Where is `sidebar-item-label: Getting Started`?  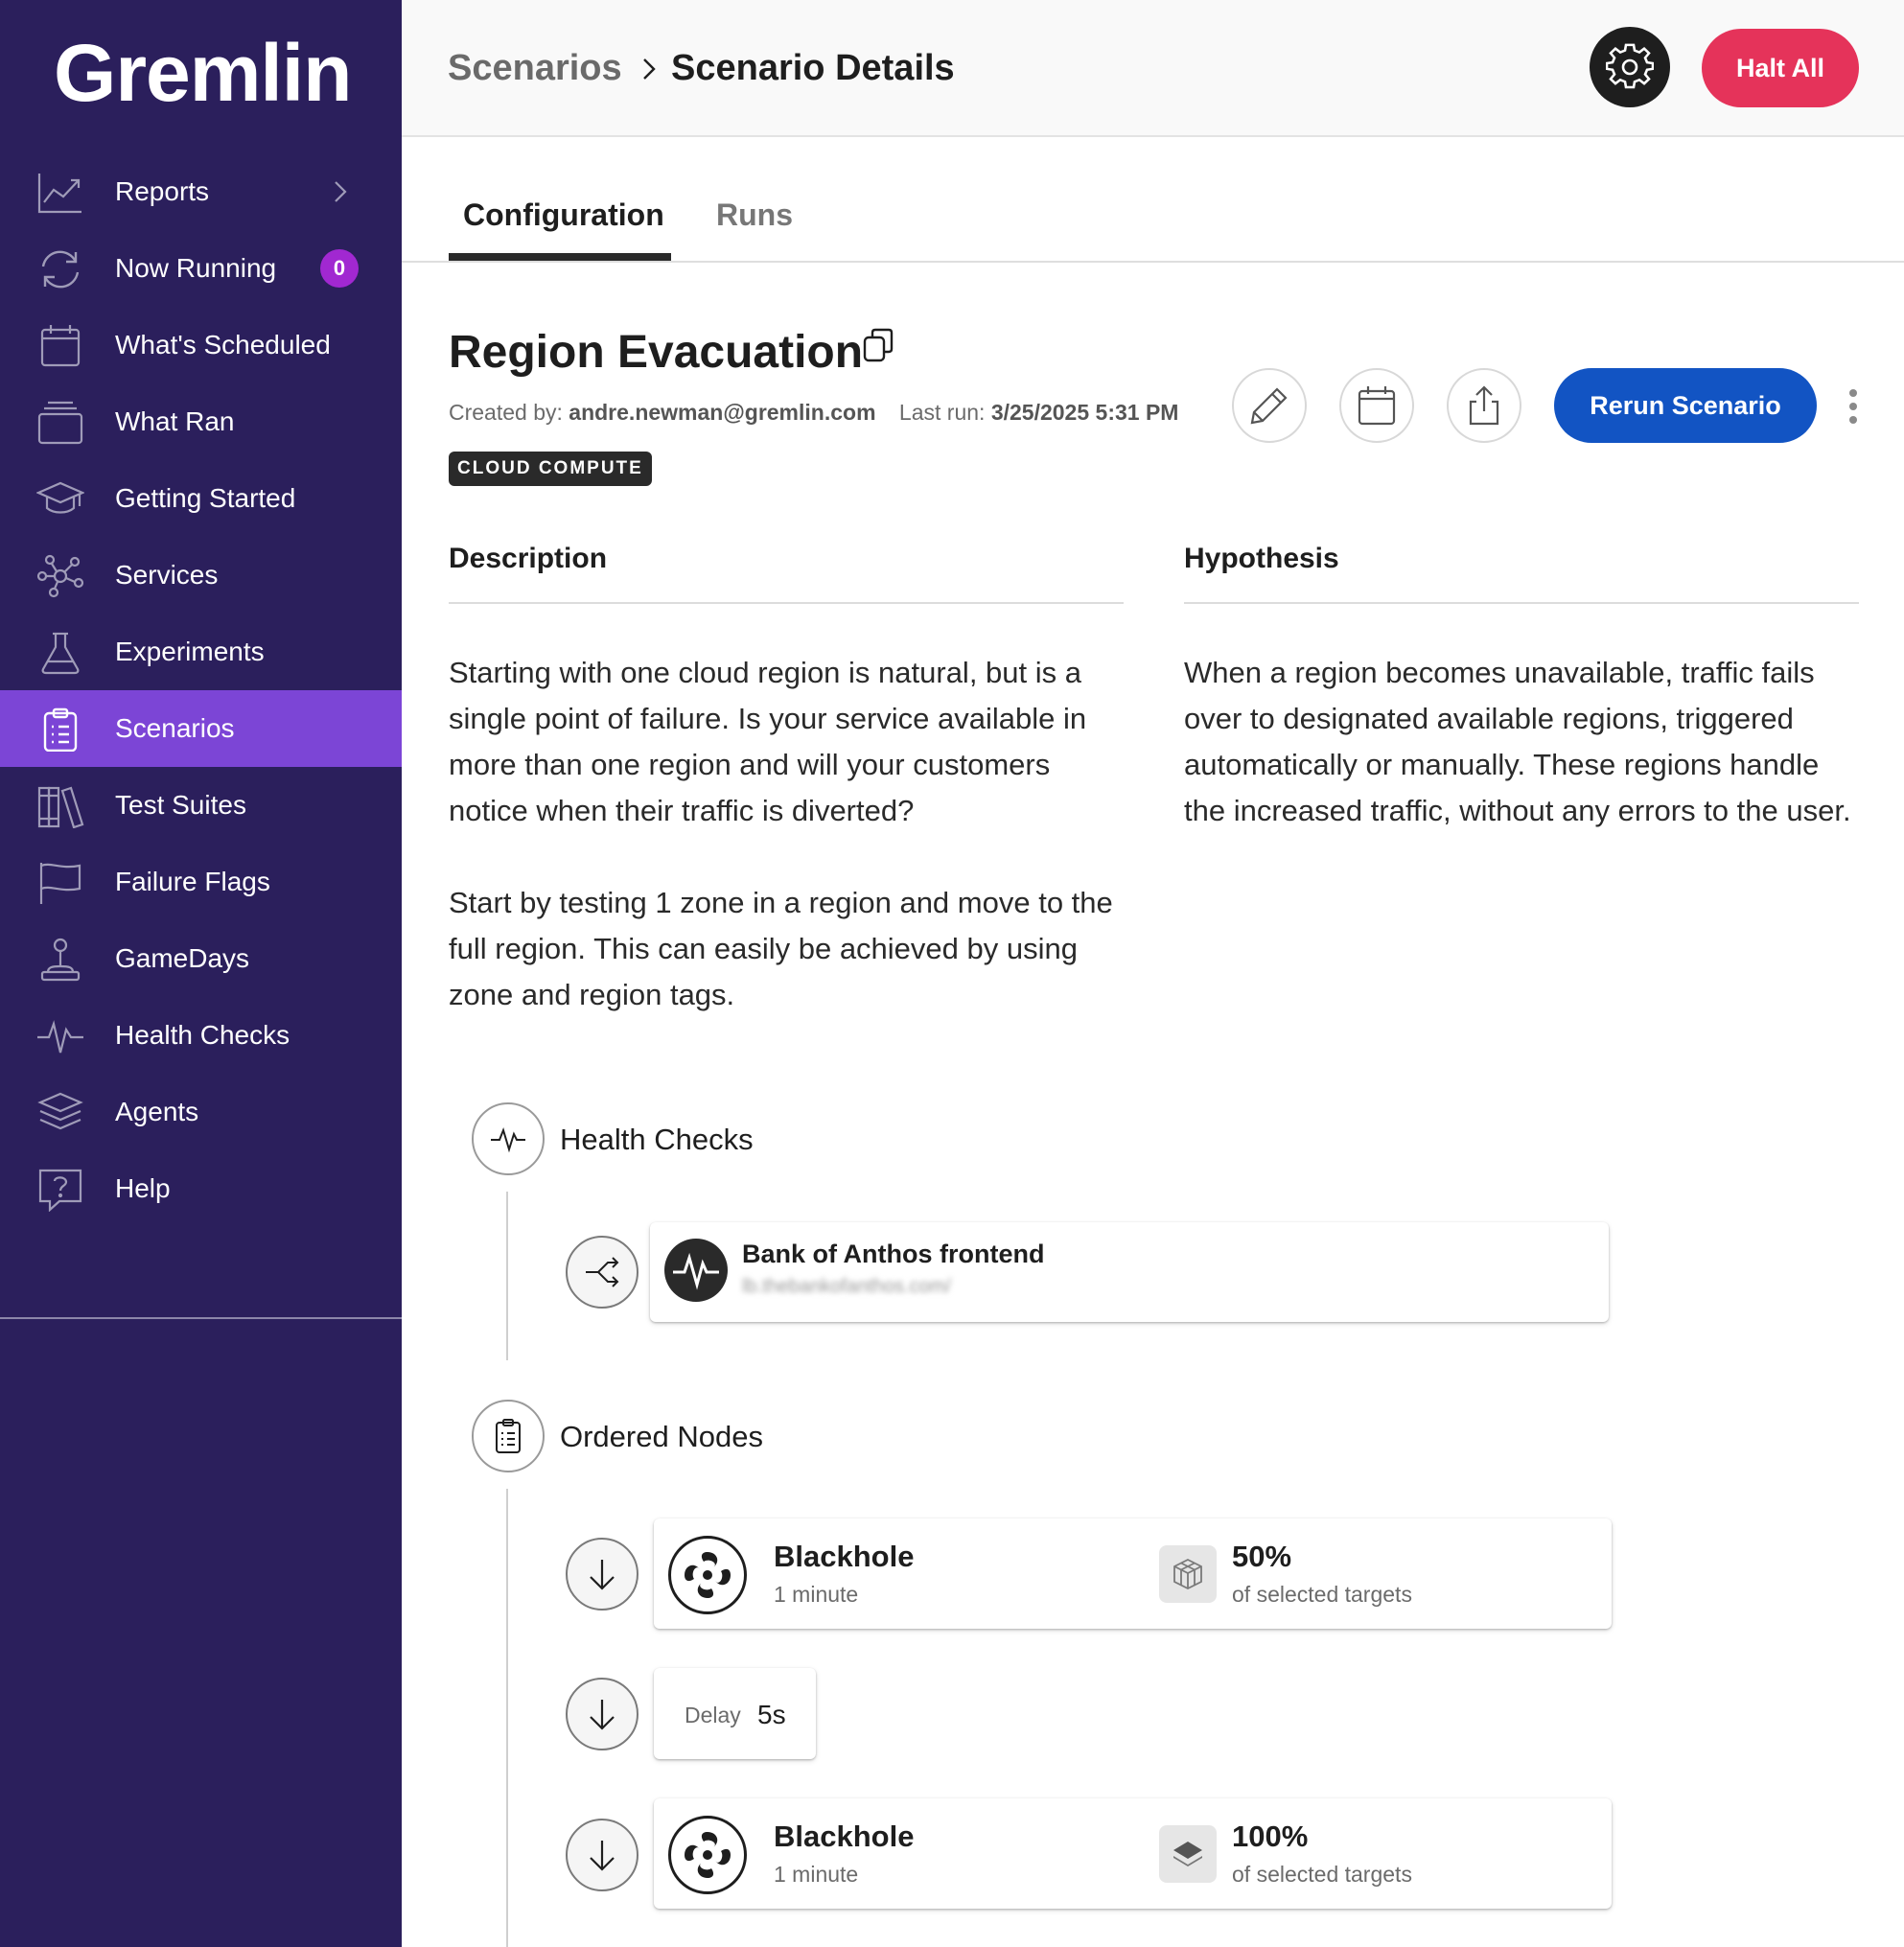 sidebar-item-label: Getting Started is located at coordinates (206, 498).